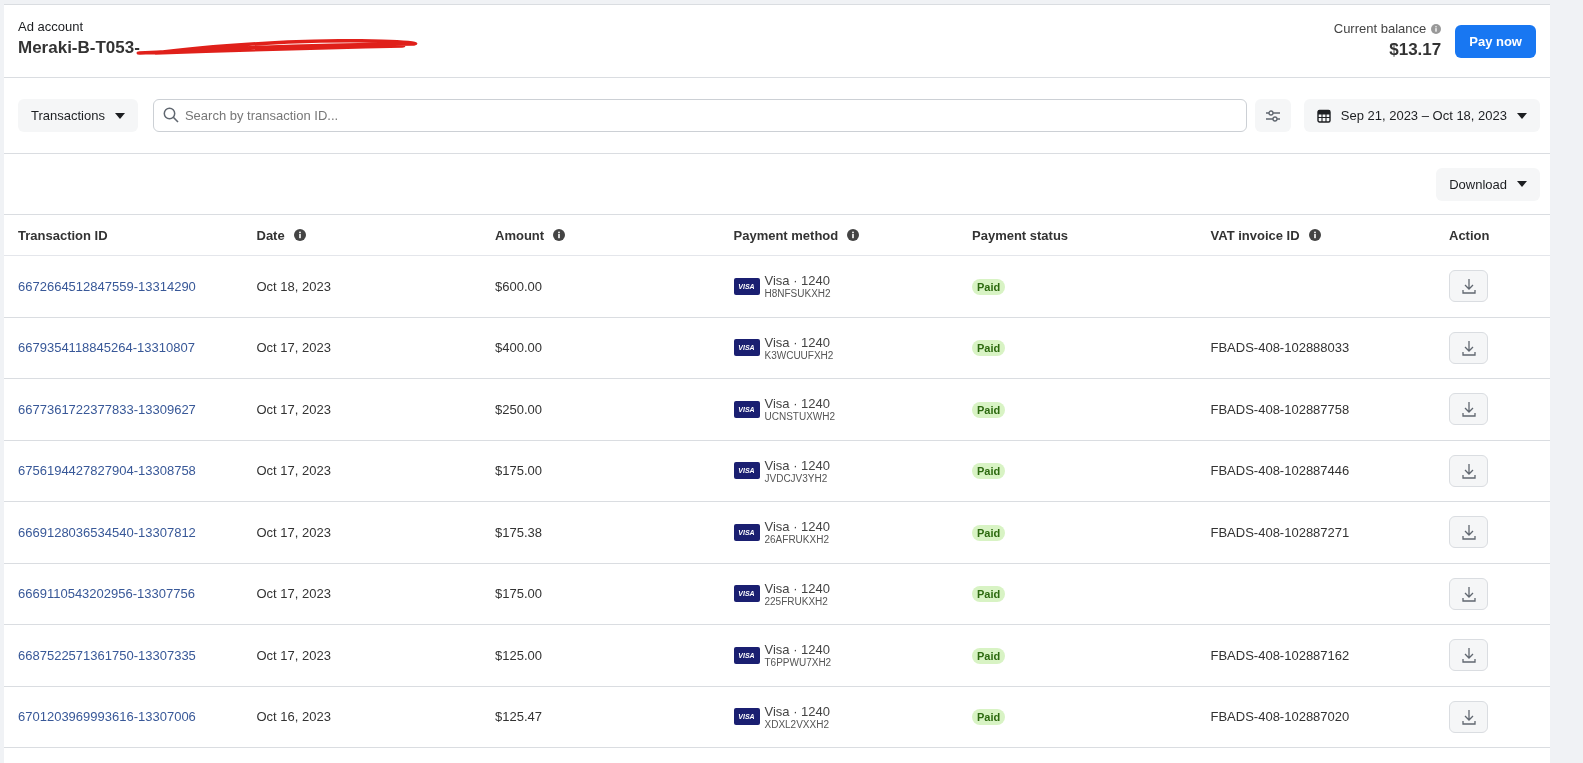 This screenshot has width=1583, height=763. I want to click on transaction-link: 6687522571361750-13307335, so click(107, 655).